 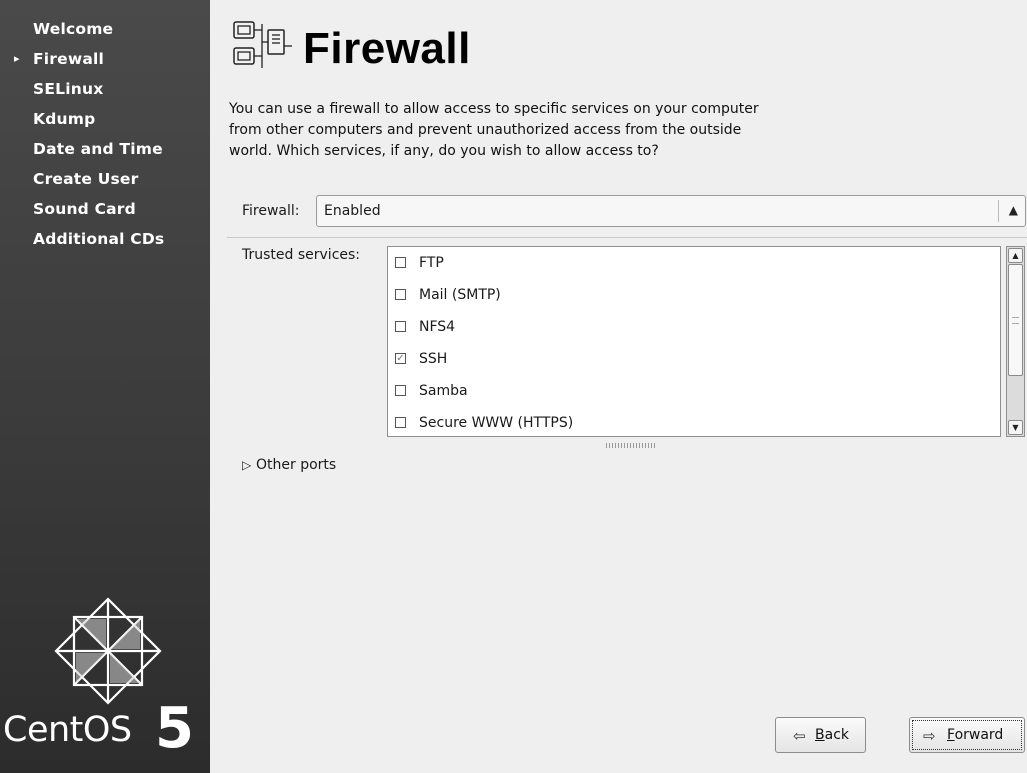 What do you see at coordinates (694, 391) in the screenshot?
I see `service-item-samba: Samba` at bounding box center [694, 391].